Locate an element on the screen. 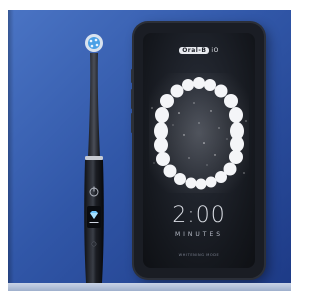  brushing-timer: 2:00 is located at coordinates (199, 215).